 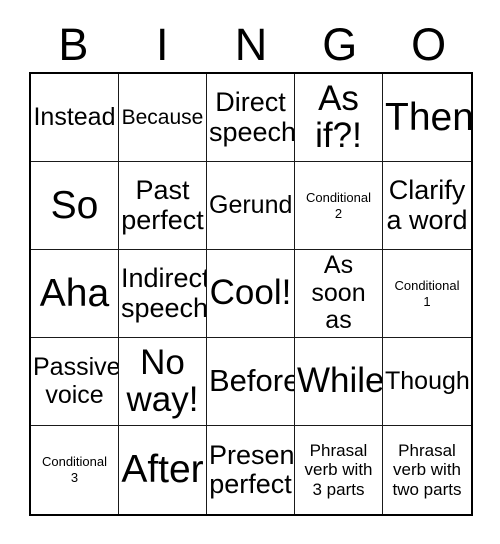 I want to click on bingo-cell-label: Because, so click(x=162, y=117).